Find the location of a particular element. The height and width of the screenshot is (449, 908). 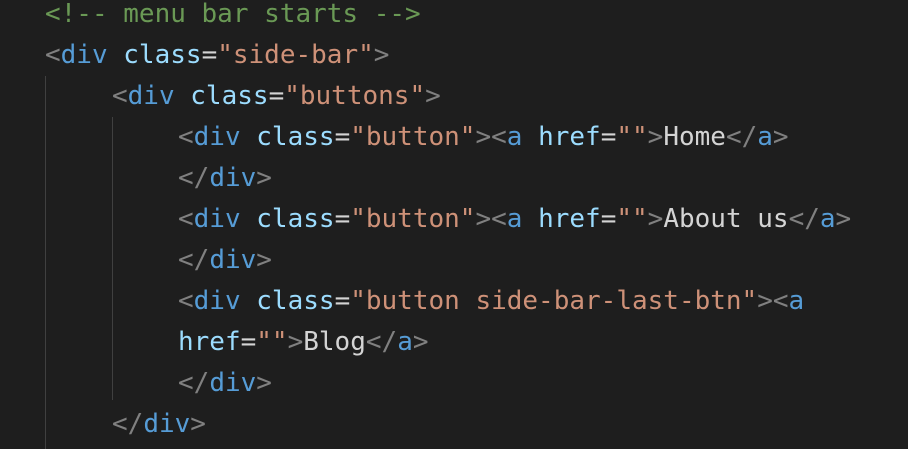

string-token: "button side-bar-last-btn" is located at coordinates (554, 301).